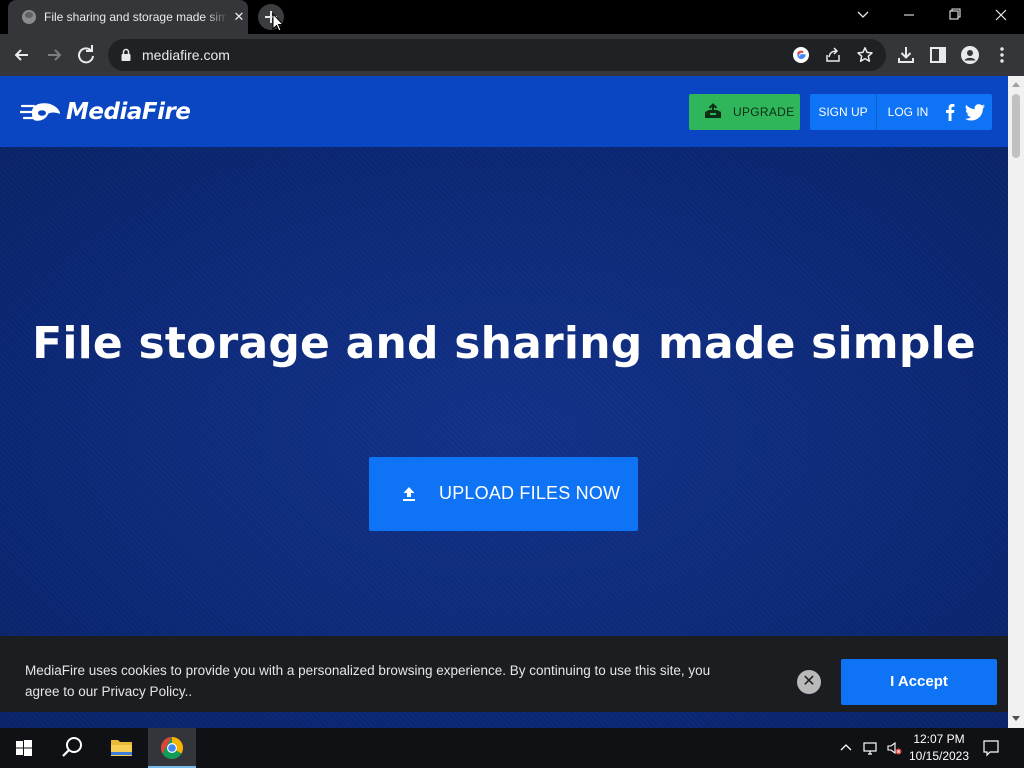 The image size is (1024, 768). What do you see at coordinates (870, 748) in the screenshot?
I see `network-icon` at bounding box center [870, 748].